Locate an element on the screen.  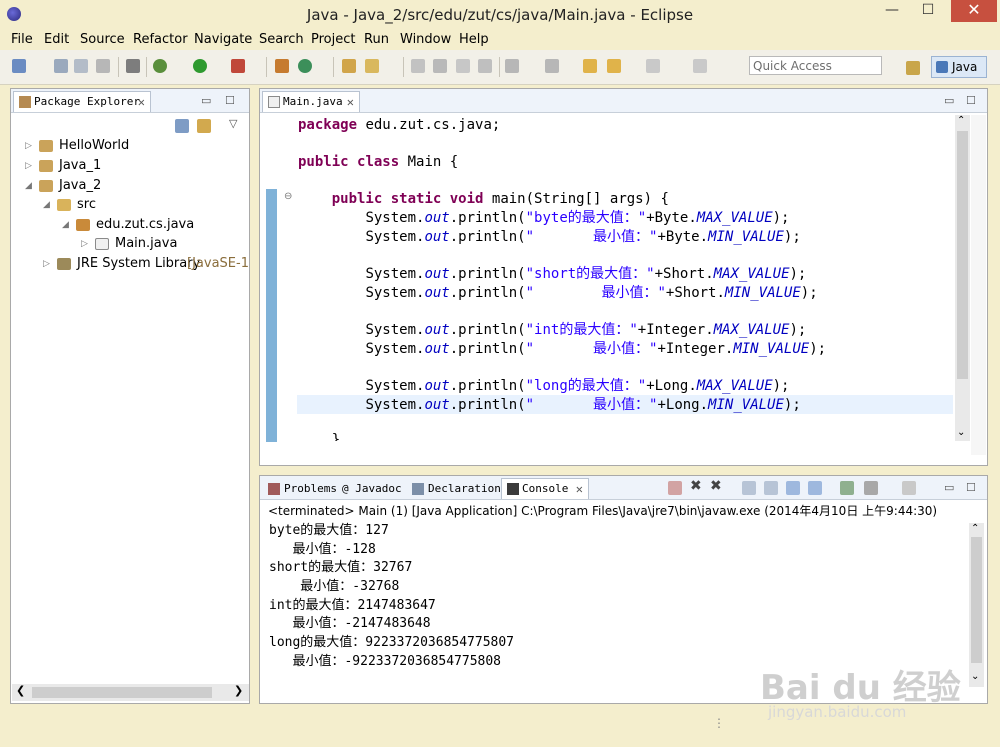
tab-javadoc: @ Javadoc is located at coordinates (371, 489).